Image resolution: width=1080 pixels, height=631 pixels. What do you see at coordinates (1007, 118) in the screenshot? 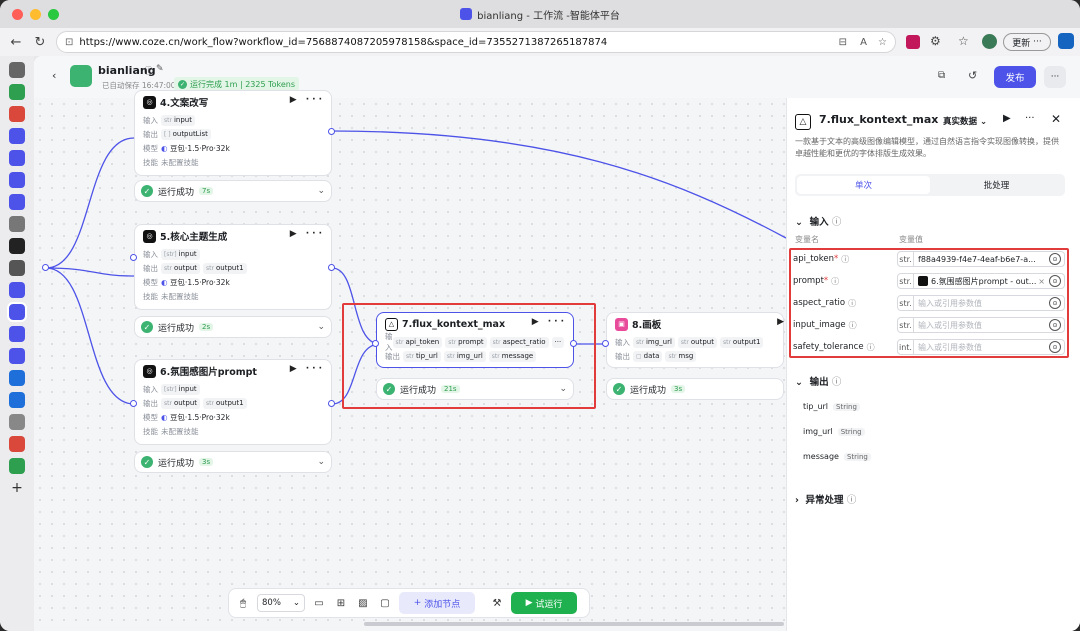
I see `run-node-icon: ▶` at bounding box center [1007, 118].